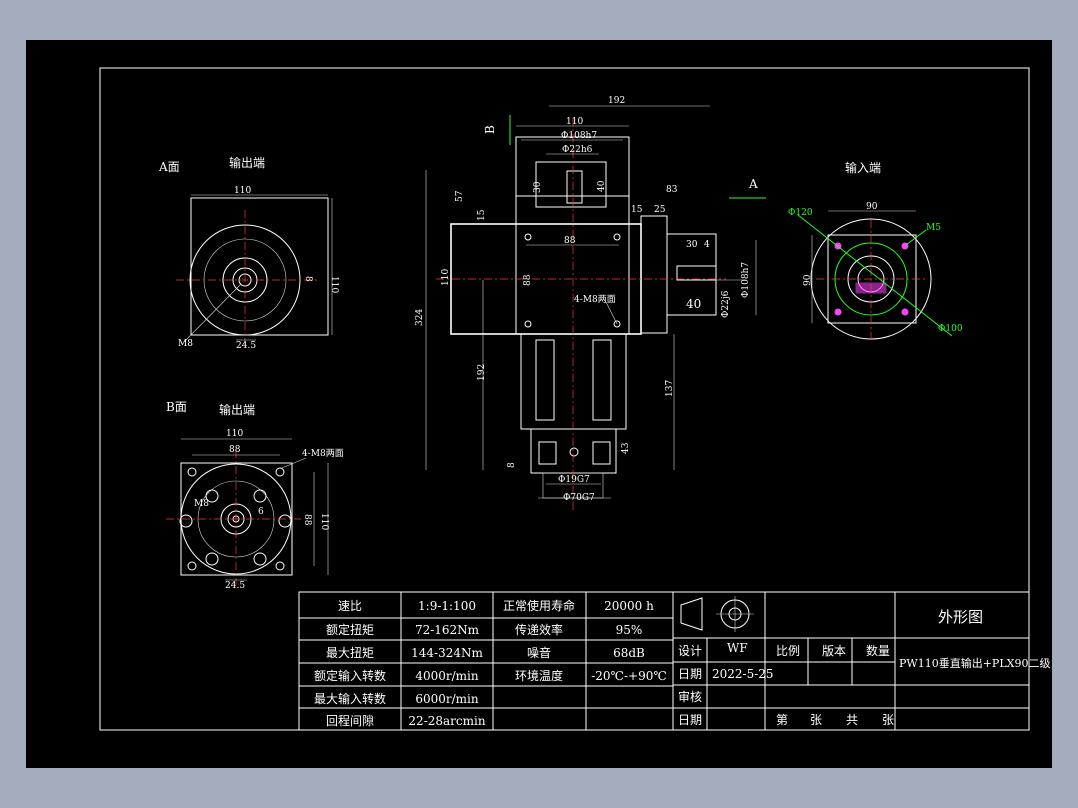  I want to click on qty-label: 数量, so click(878, 650).